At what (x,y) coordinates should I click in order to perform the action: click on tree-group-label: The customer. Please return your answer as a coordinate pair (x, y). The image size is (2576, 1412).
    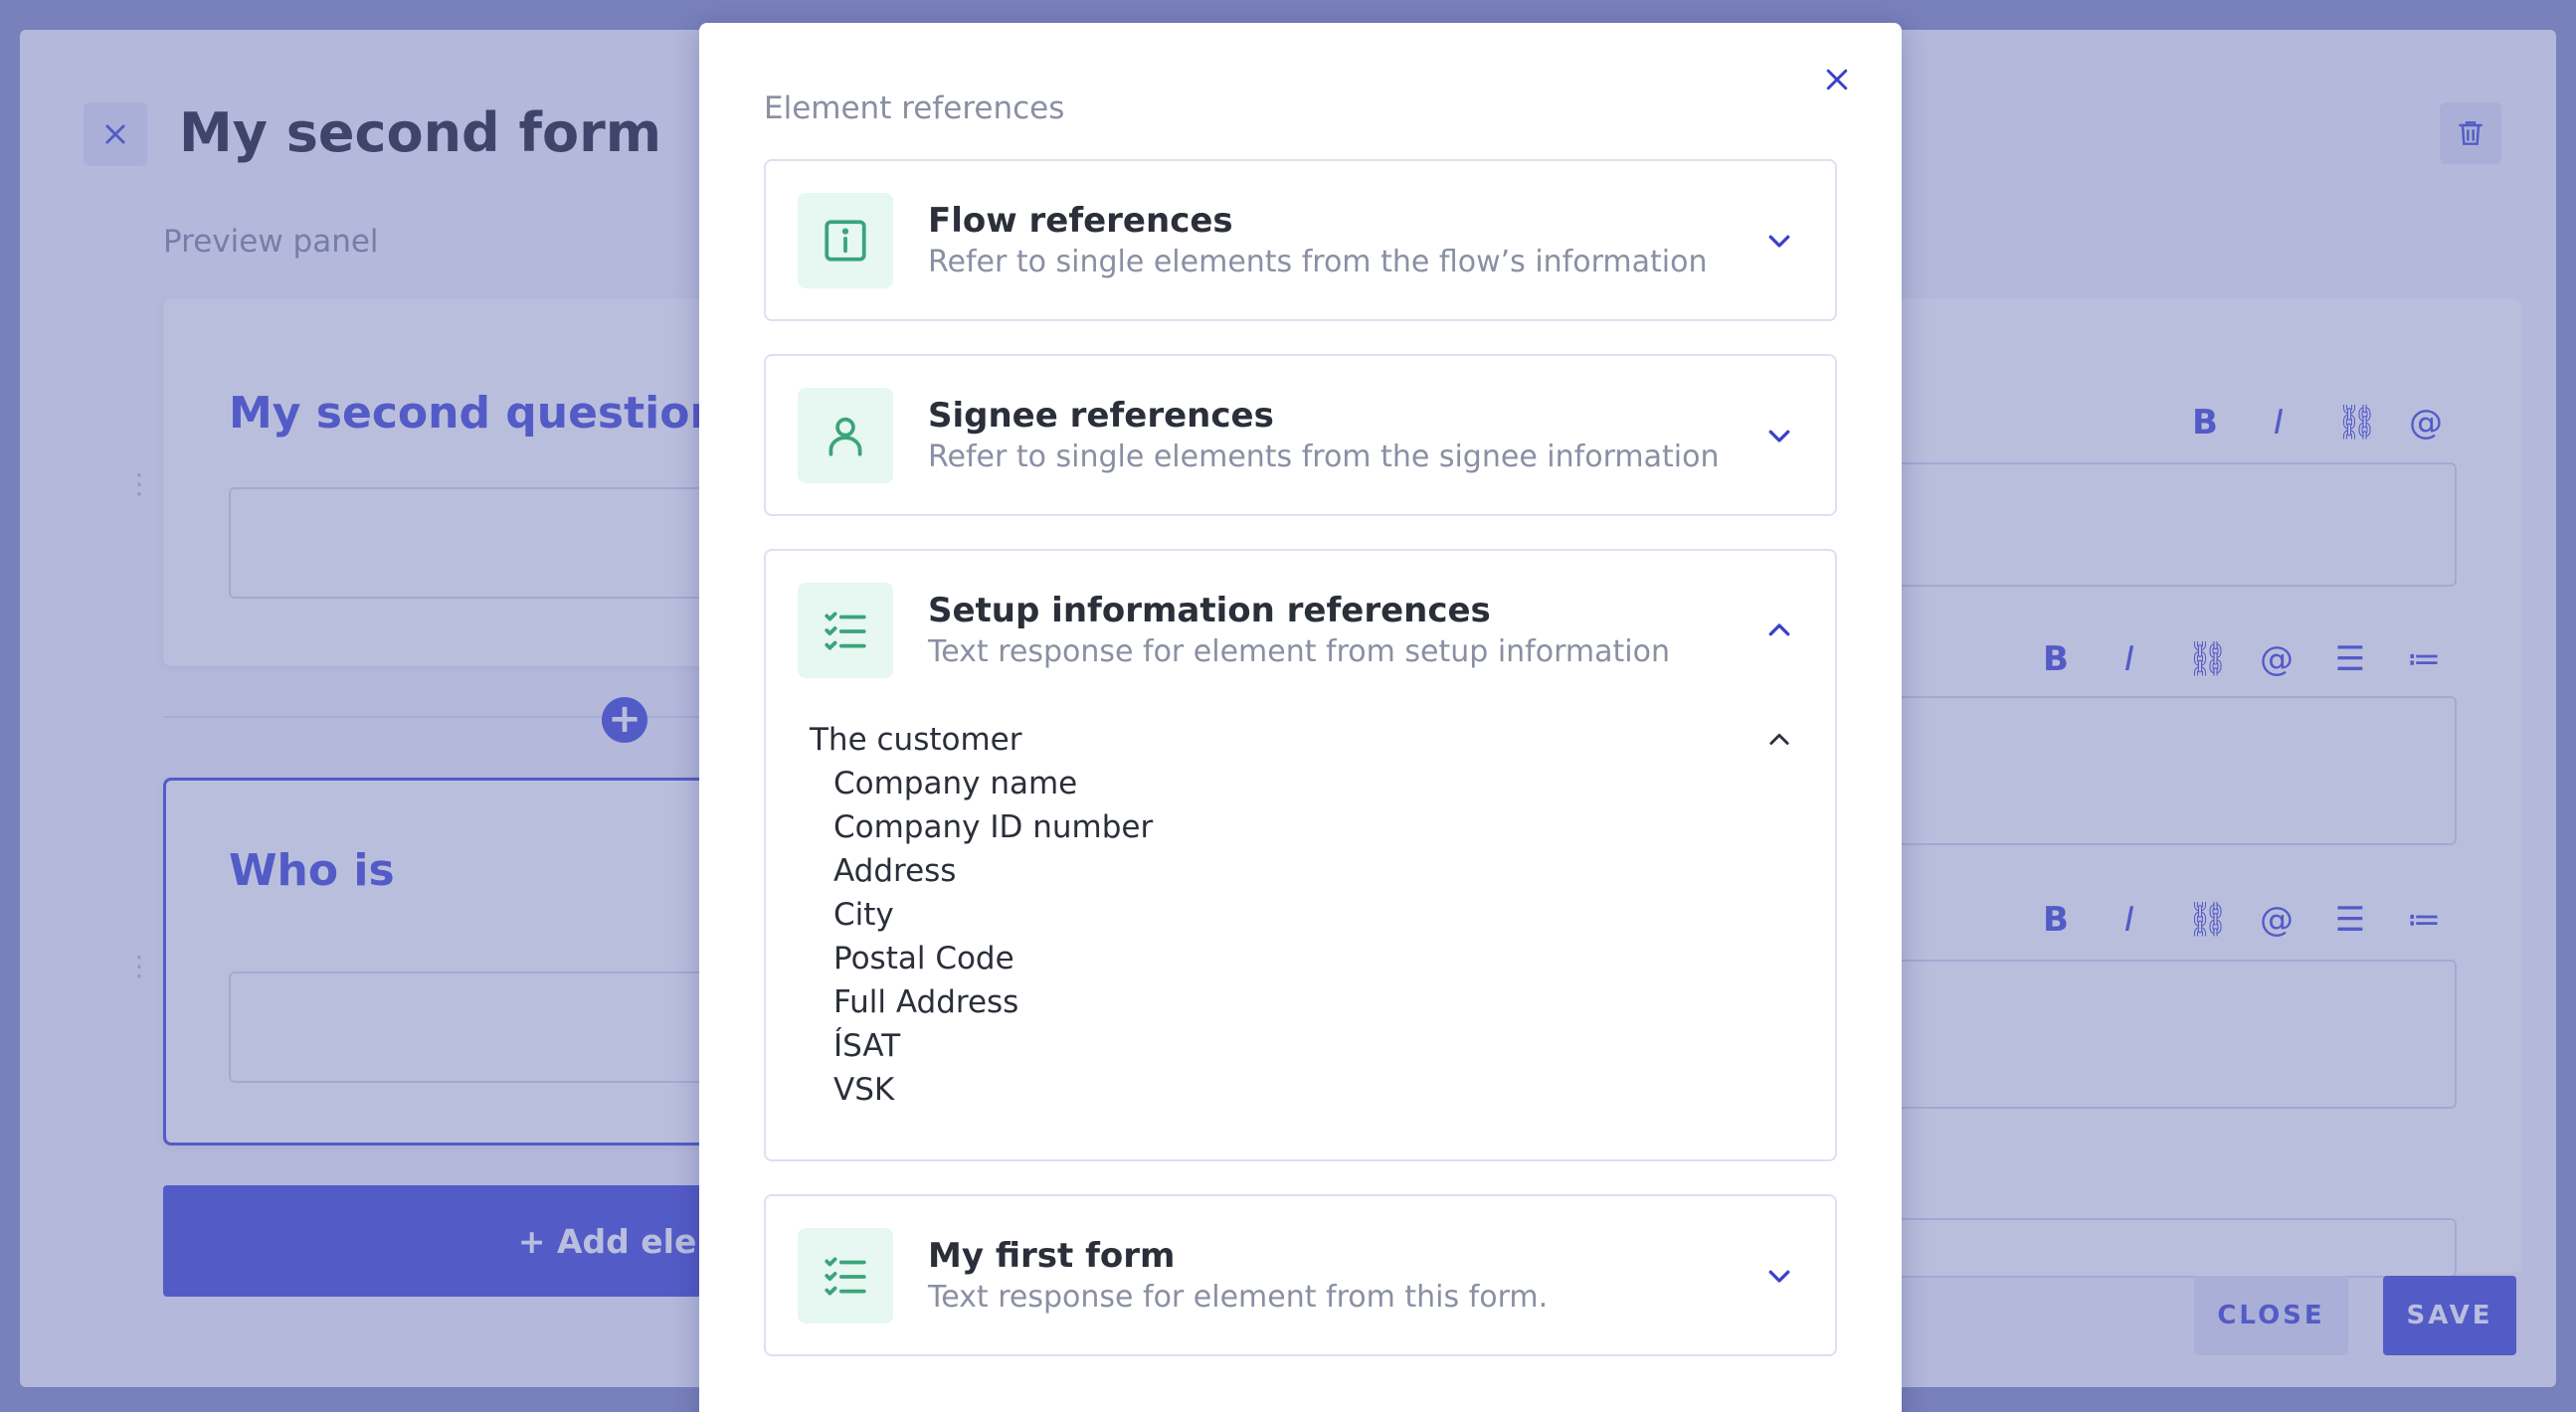
    Looking at the image, I should click on (916, 740).